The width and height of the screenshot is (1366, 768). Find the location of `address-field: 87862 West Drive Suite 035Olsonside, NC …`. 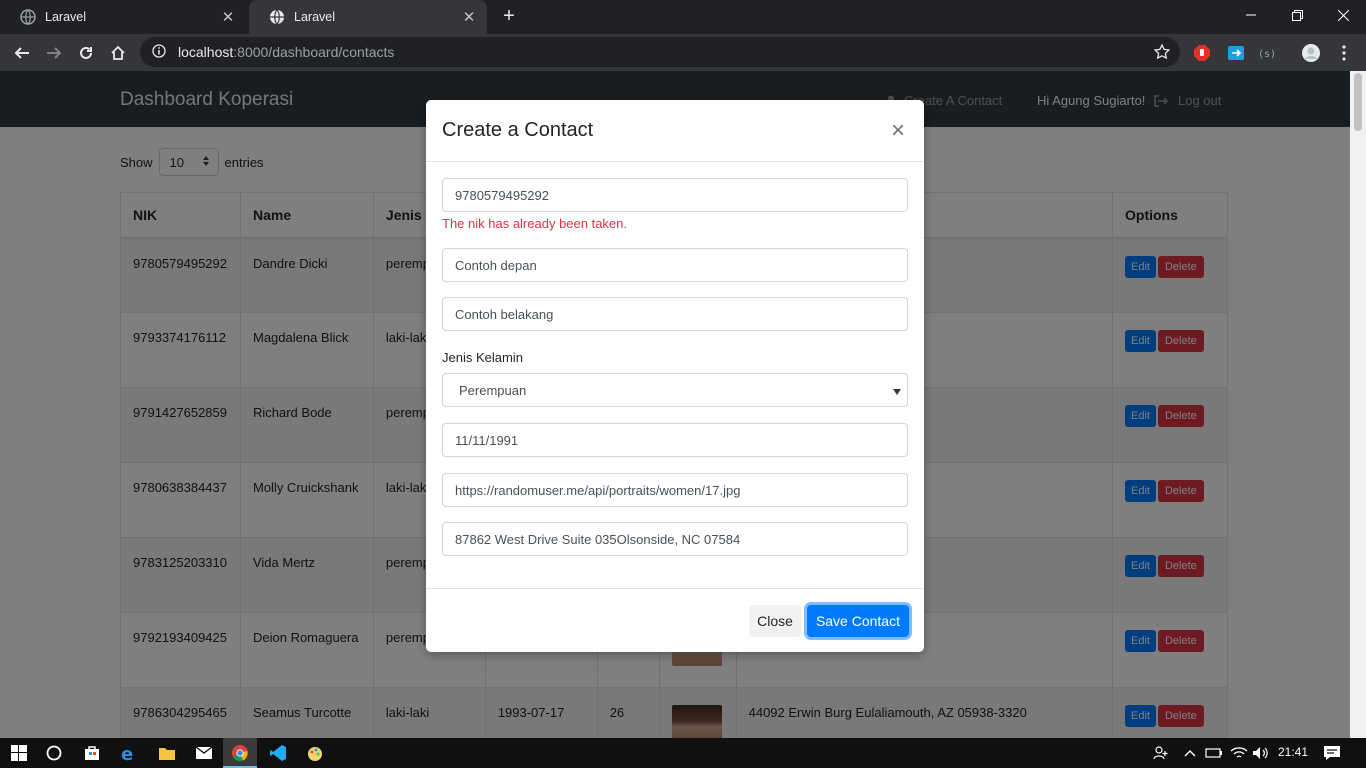

address-field: 87862 West Drive Suite 035Olsonside, NC … is located at coordinates (675, 539).